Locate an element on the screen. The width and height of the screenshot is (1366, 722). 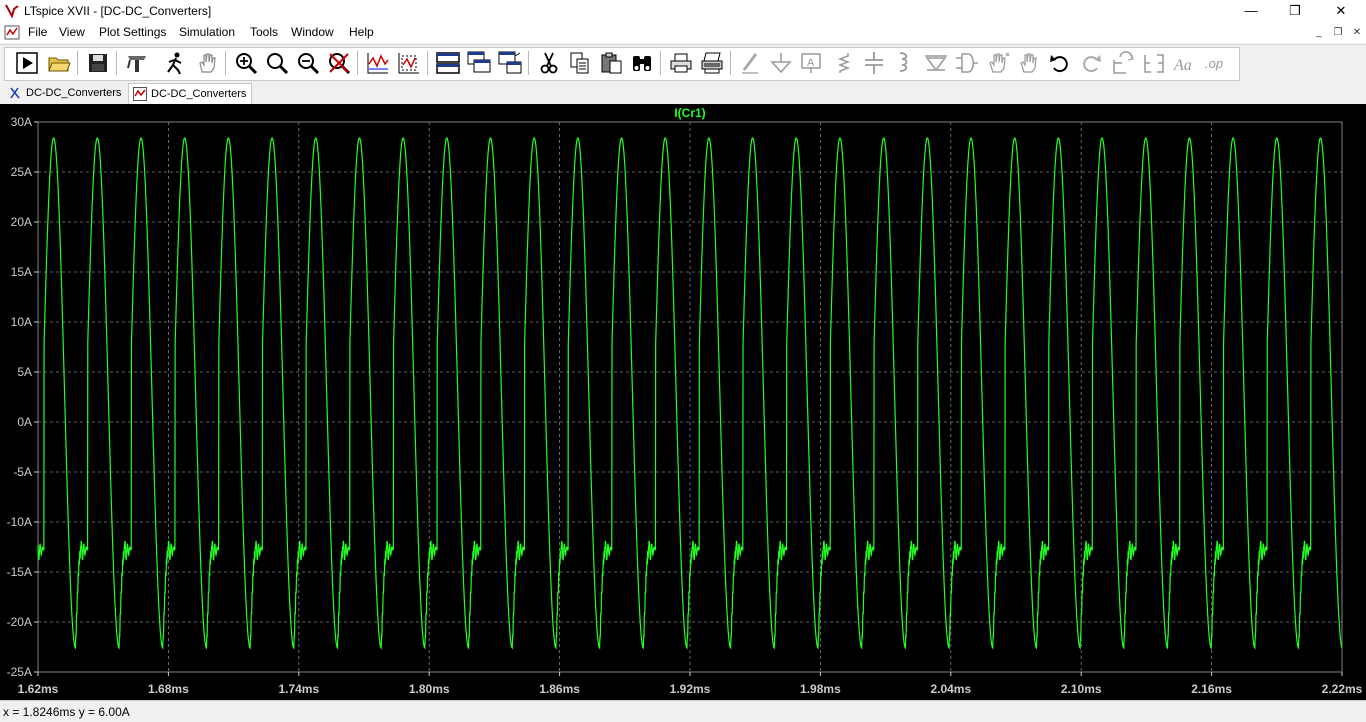
menu-plot-settings: Plot Settings is located at coordinates (132, 32).